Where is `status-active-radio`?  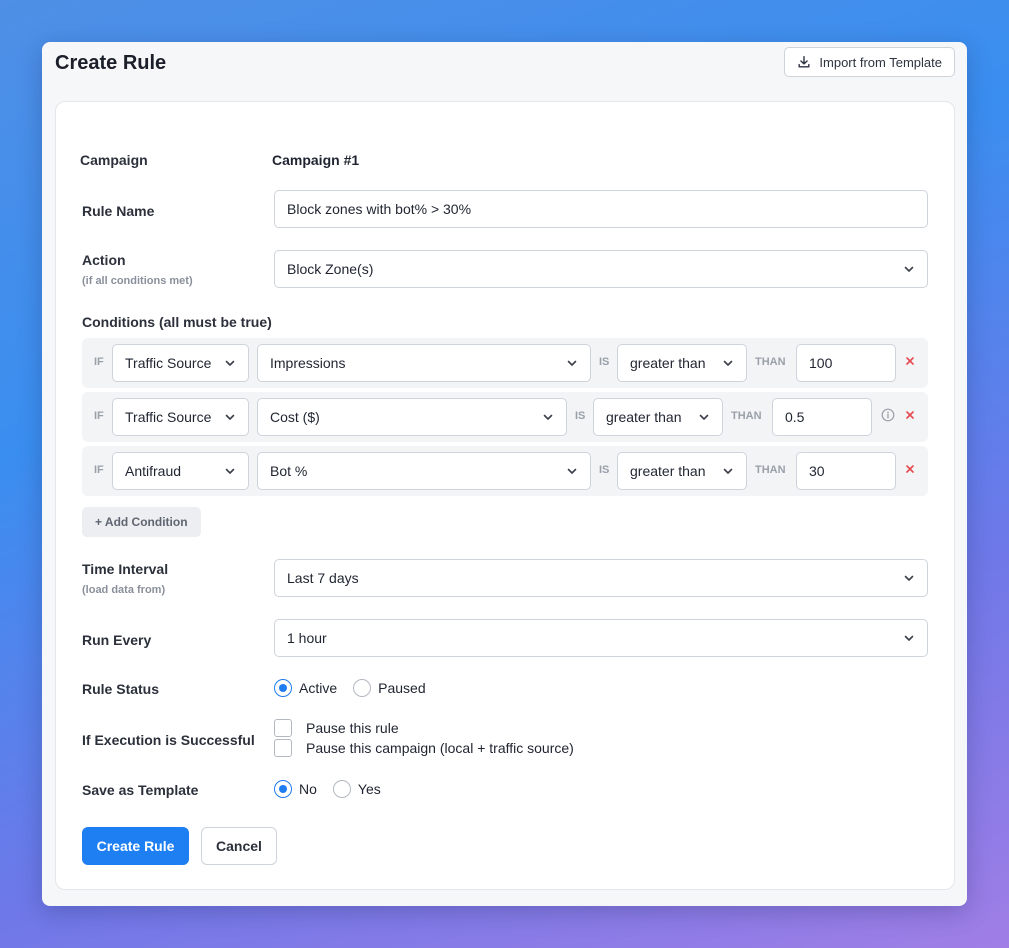
status-active-radio is located at coordinates (283, 688).